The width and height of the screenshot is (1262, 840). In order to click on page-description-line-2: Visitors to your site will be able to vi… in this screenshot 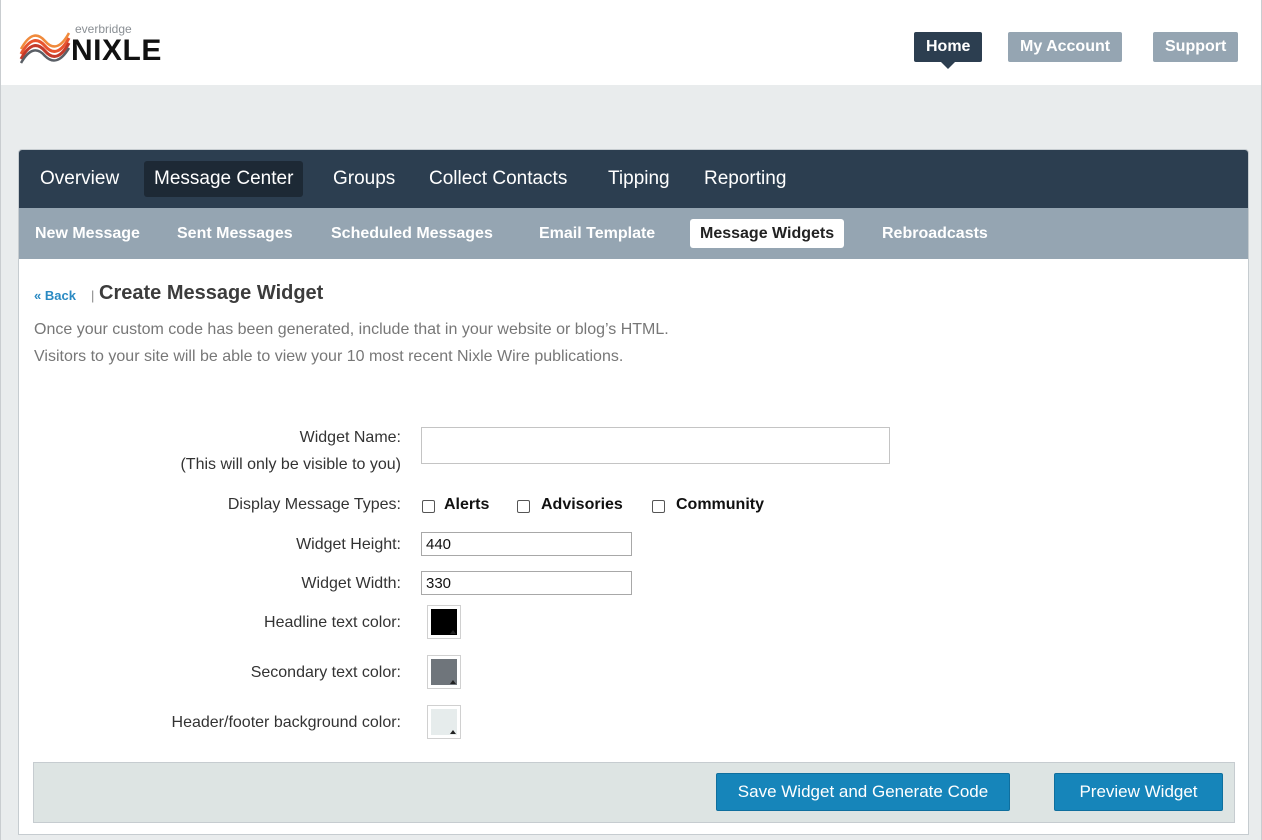, I will do `click(329, 356)`.